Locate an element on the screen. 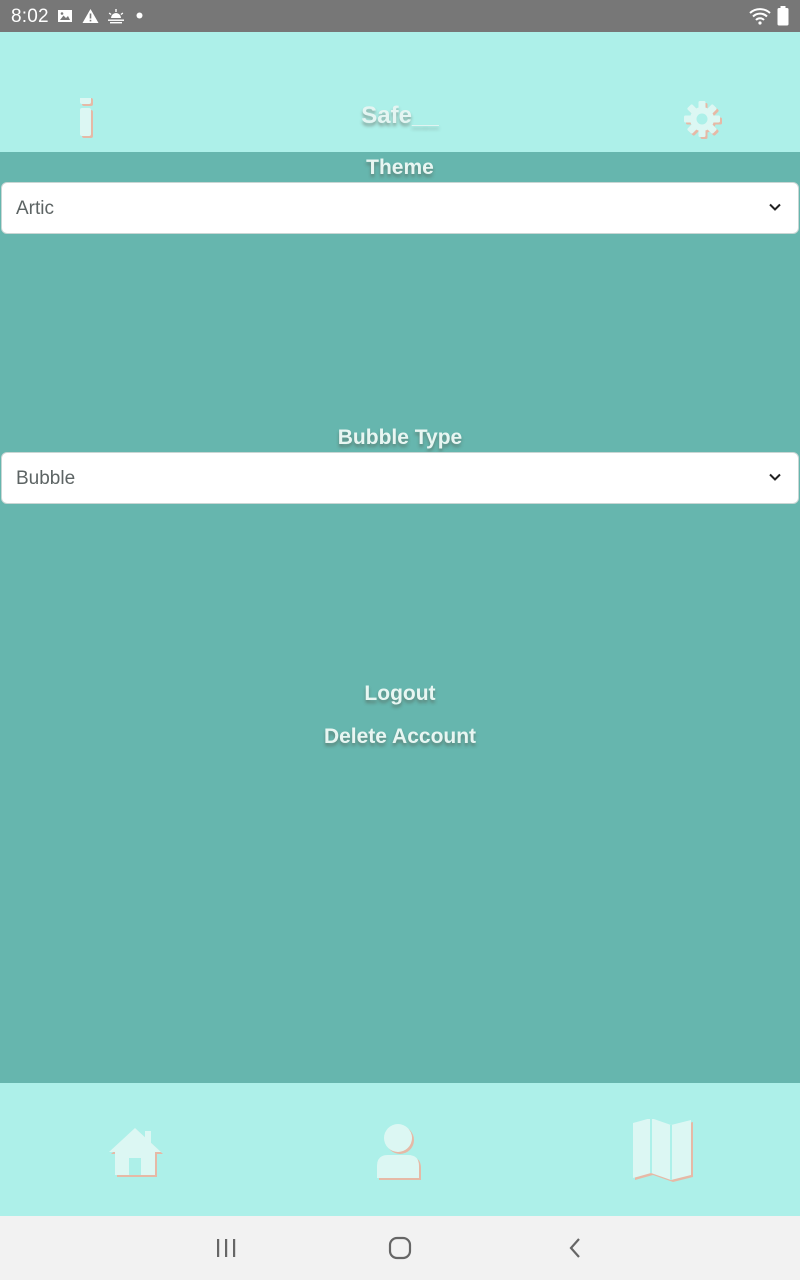 This screenshot has width=800, height=1280. bubble-type-label: Bubble Type is located at coordinates (400, 437).